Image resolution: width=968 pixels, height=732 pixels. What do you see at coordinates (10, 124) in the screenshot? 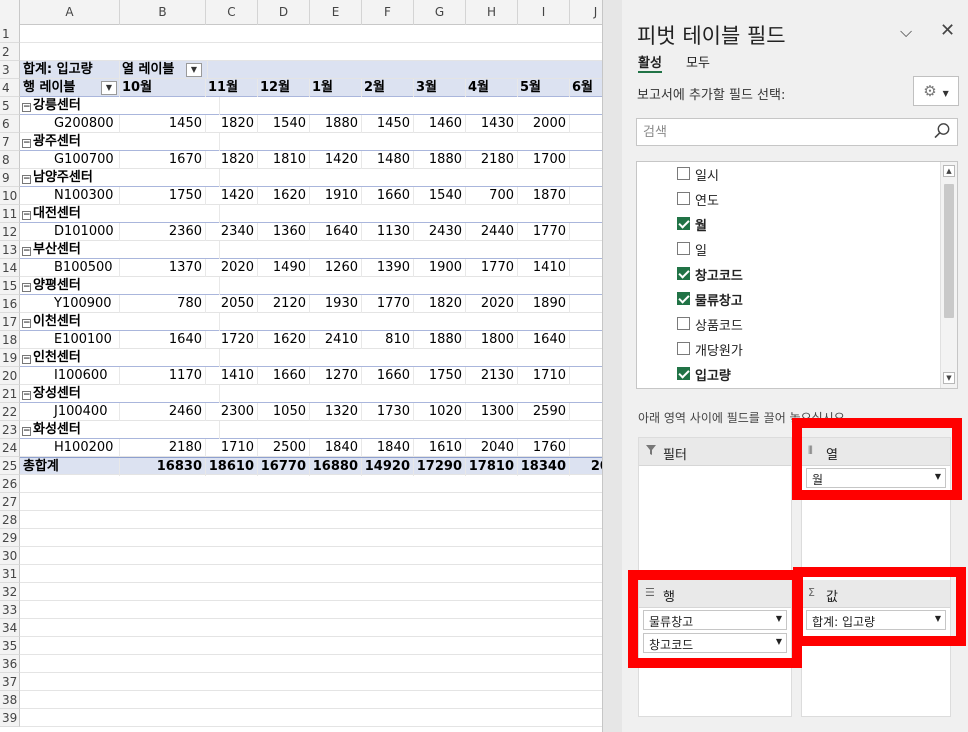
I see `row-header: 6` at bounding box center [10, 124].